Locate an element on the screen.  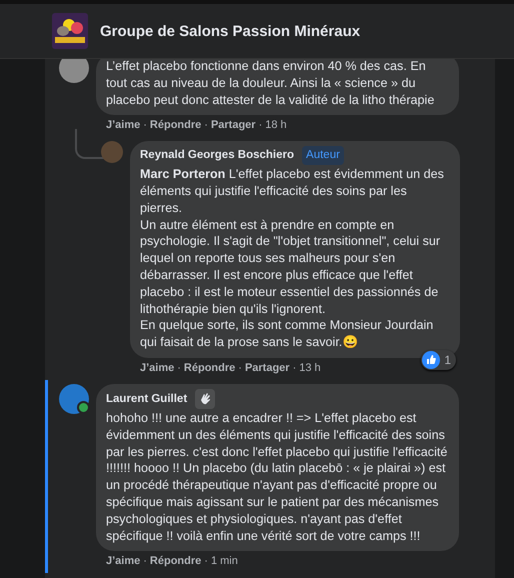
comment-text: L’effet placebo fonctionne dans environ 40 % des cas. En tout cas au niveau de la douleur. Ainsi la « science » du placebo peut donc attester de la validité de la litho thérapie is located at coordinates (271, 83).